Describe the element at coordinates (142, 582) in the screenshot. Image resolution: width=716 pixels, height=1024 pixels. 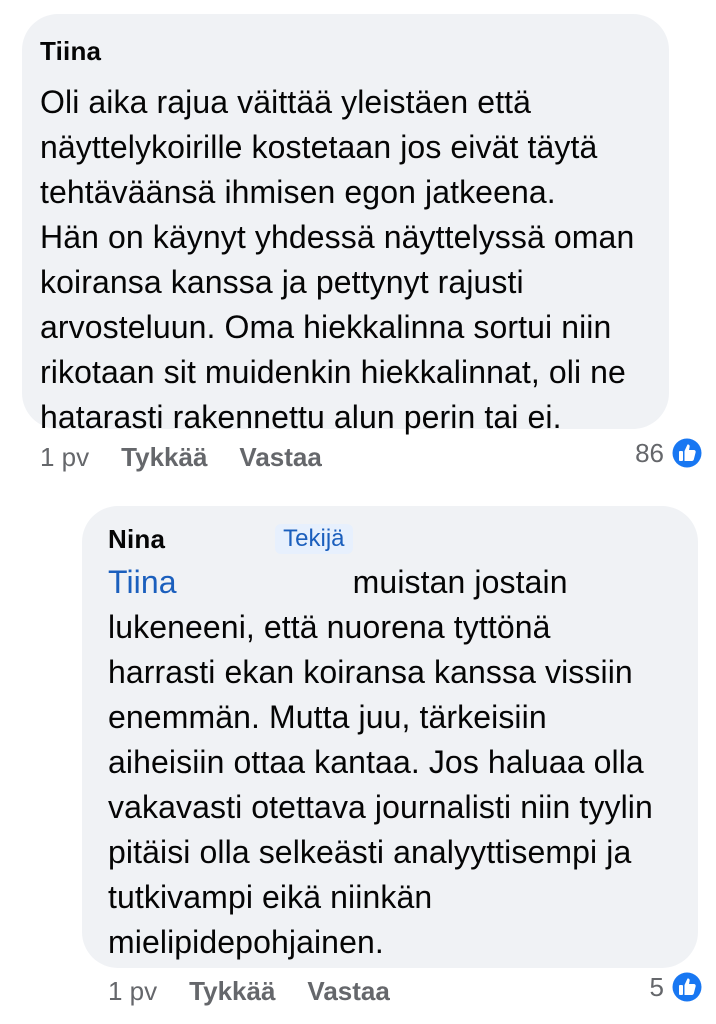
I see `mention-link: Tiina` at that location.